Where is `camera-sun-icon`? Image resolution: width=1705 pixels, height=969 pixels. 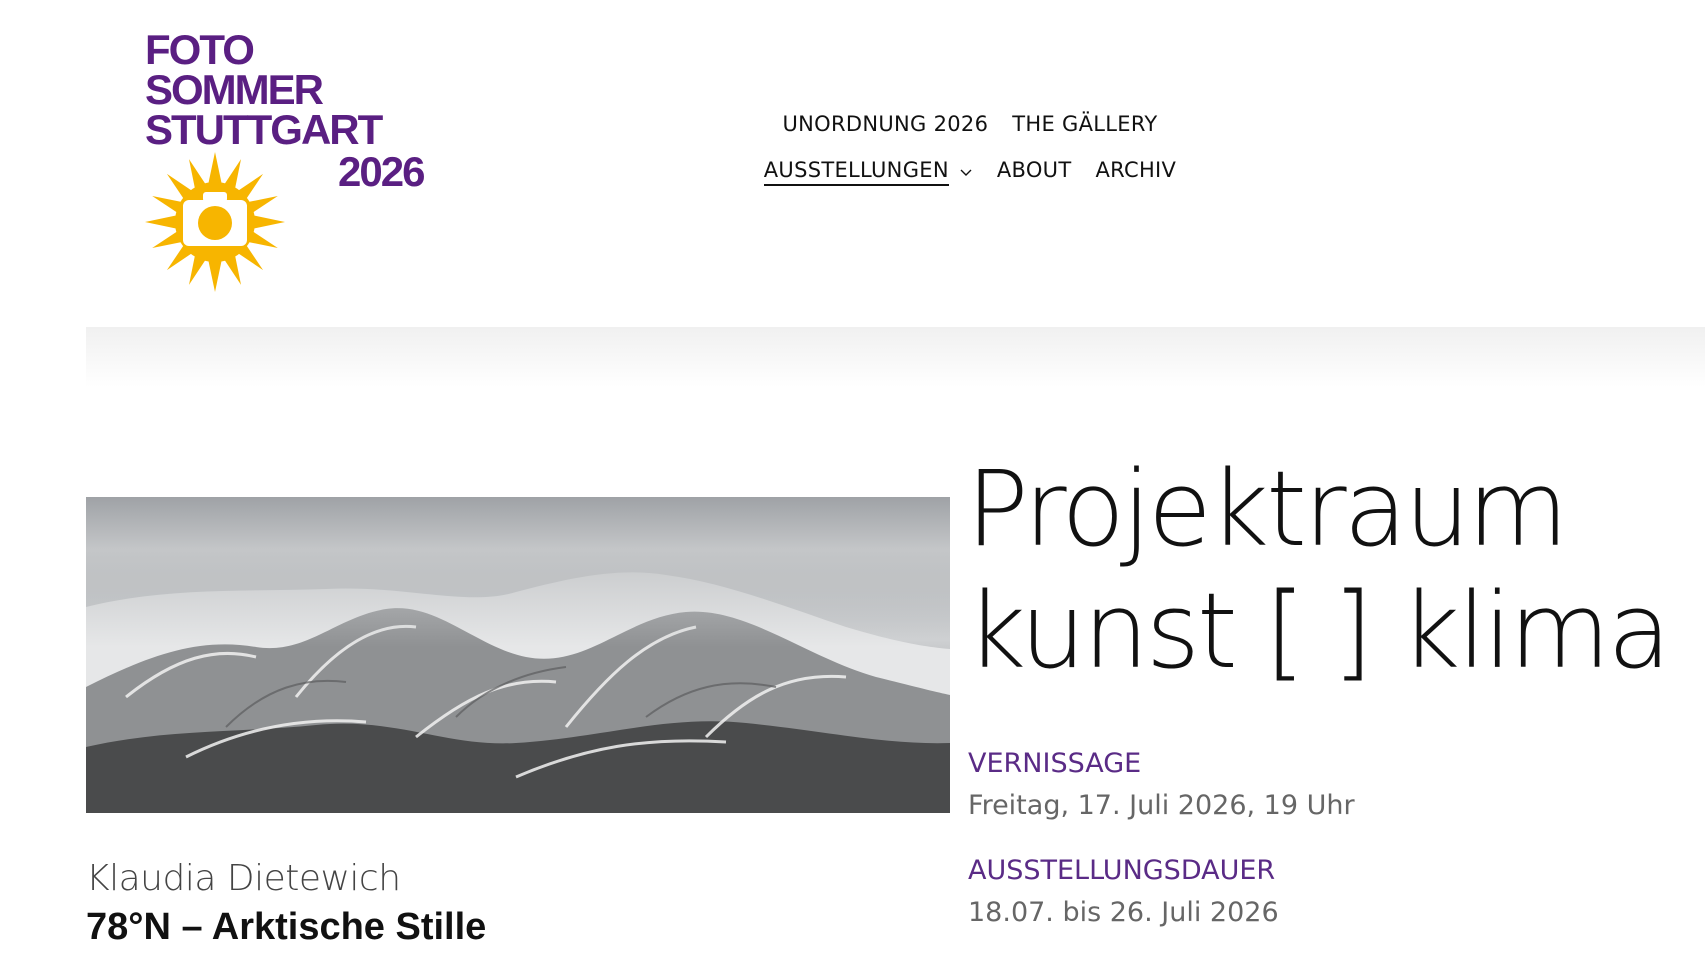 camera-sun-icon is located at coordinates (215, 222).